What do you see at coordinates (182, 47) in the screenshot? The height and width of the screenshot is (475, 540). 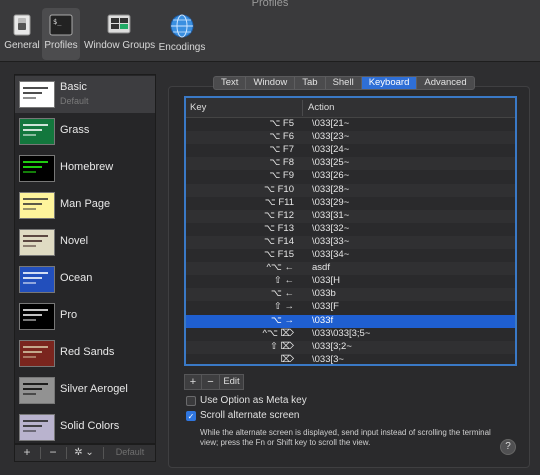 I see `toolbar-encodings-label: Encodings` at bounding box center [182, 47].